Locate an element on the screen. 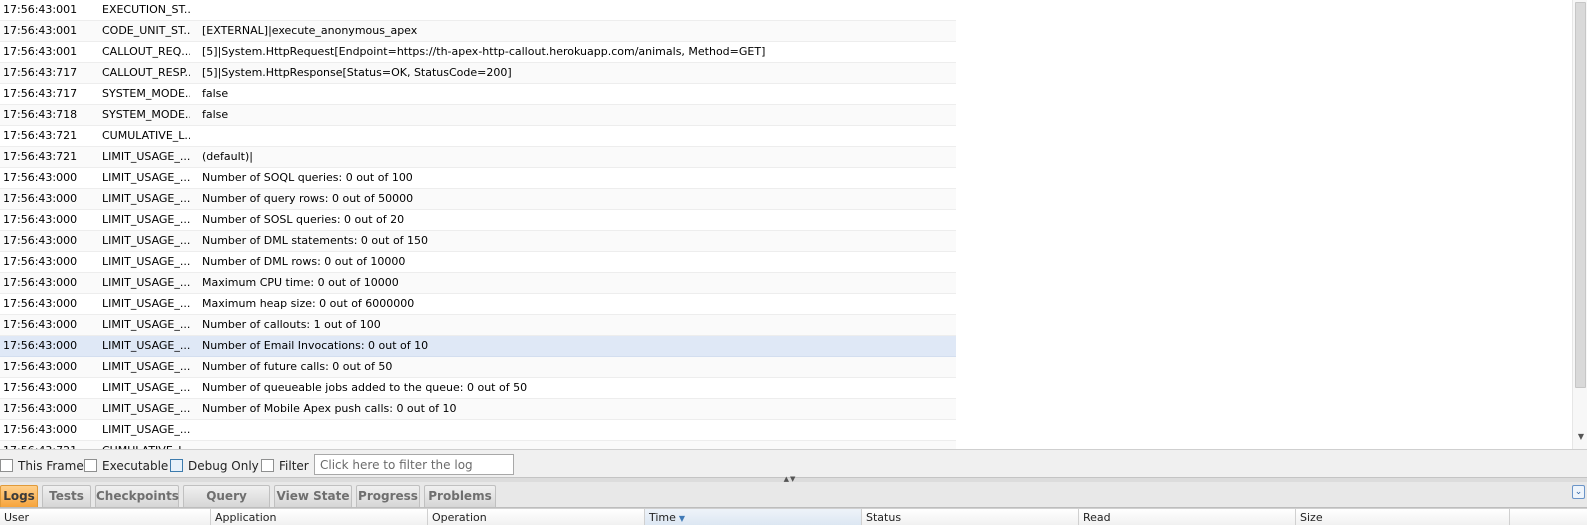 Image resolution: width=1587 pixels, height=525 pixels. this-frame-checkbox: This Frame is located at coordinates (42, 465).